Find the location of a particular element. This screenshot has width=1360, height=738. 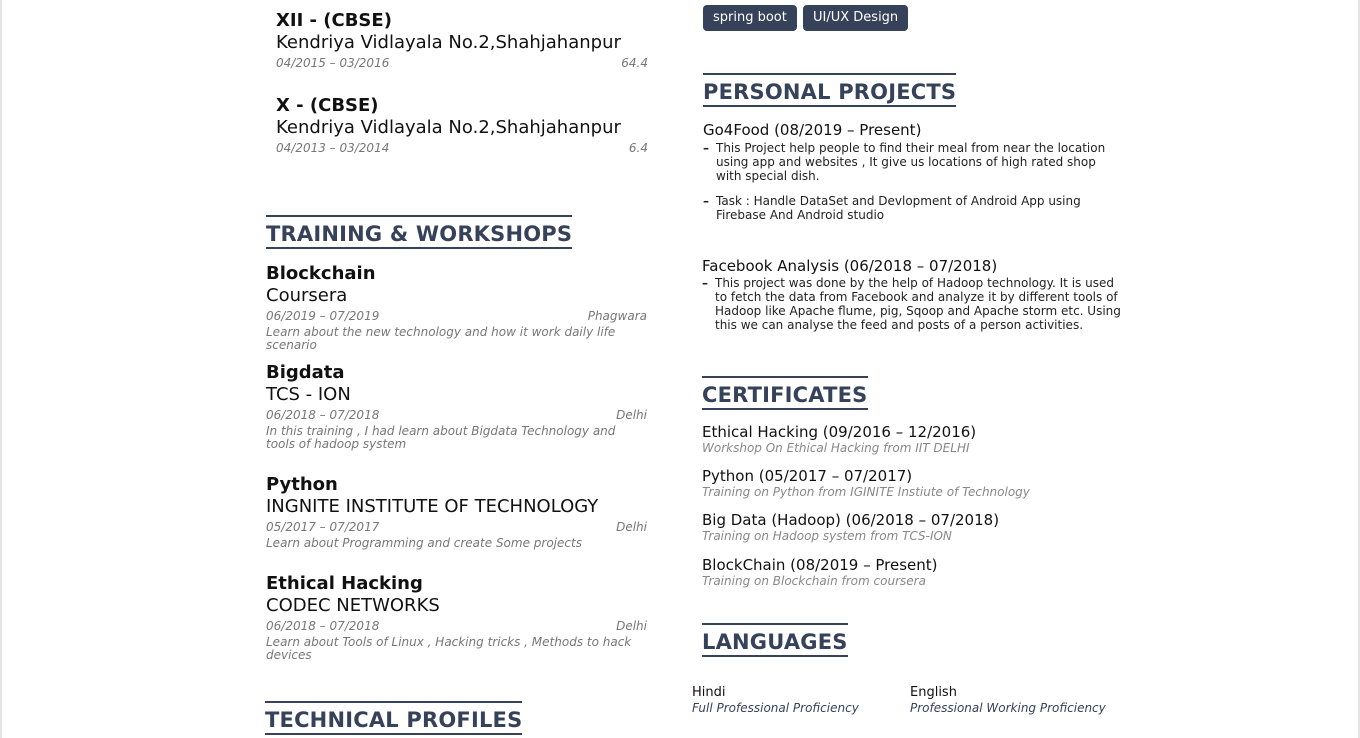

training-org: Coursera is located at coordinates (307, 295).